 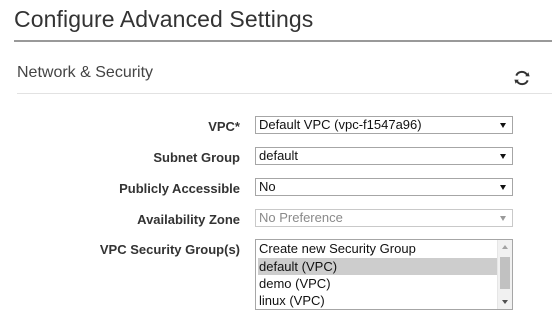 I want to click on list-option-create-new-security-group: Create new Security Group, so click(x=378, y=248).